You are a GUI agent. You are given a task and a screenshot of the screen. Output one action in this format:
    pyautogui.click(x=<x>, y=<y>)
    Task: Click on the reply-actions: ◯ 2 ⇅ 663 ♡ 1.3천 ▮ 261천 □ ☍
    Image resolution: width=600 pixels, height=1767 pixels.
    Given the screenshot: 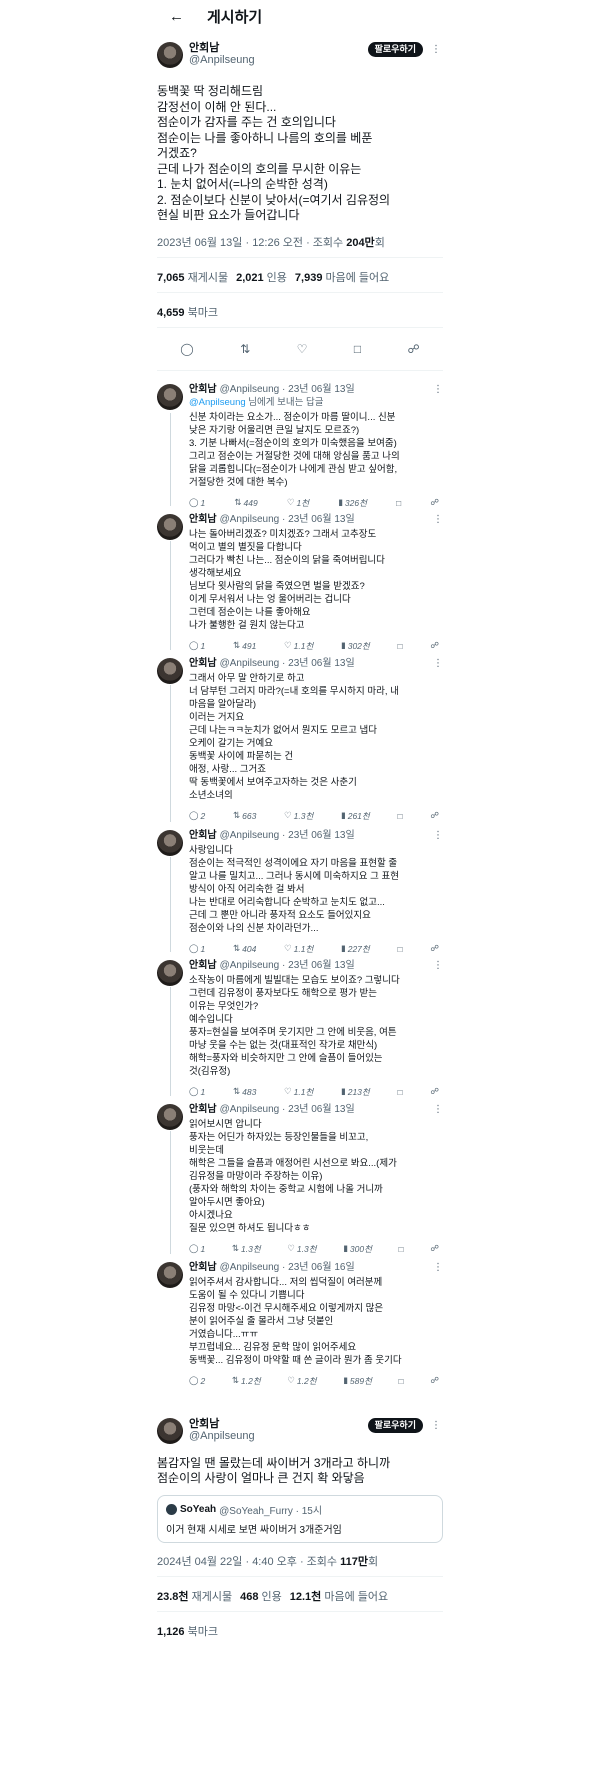 What is the action you would take?
    pyautogui.click(x=316, y=816)
    